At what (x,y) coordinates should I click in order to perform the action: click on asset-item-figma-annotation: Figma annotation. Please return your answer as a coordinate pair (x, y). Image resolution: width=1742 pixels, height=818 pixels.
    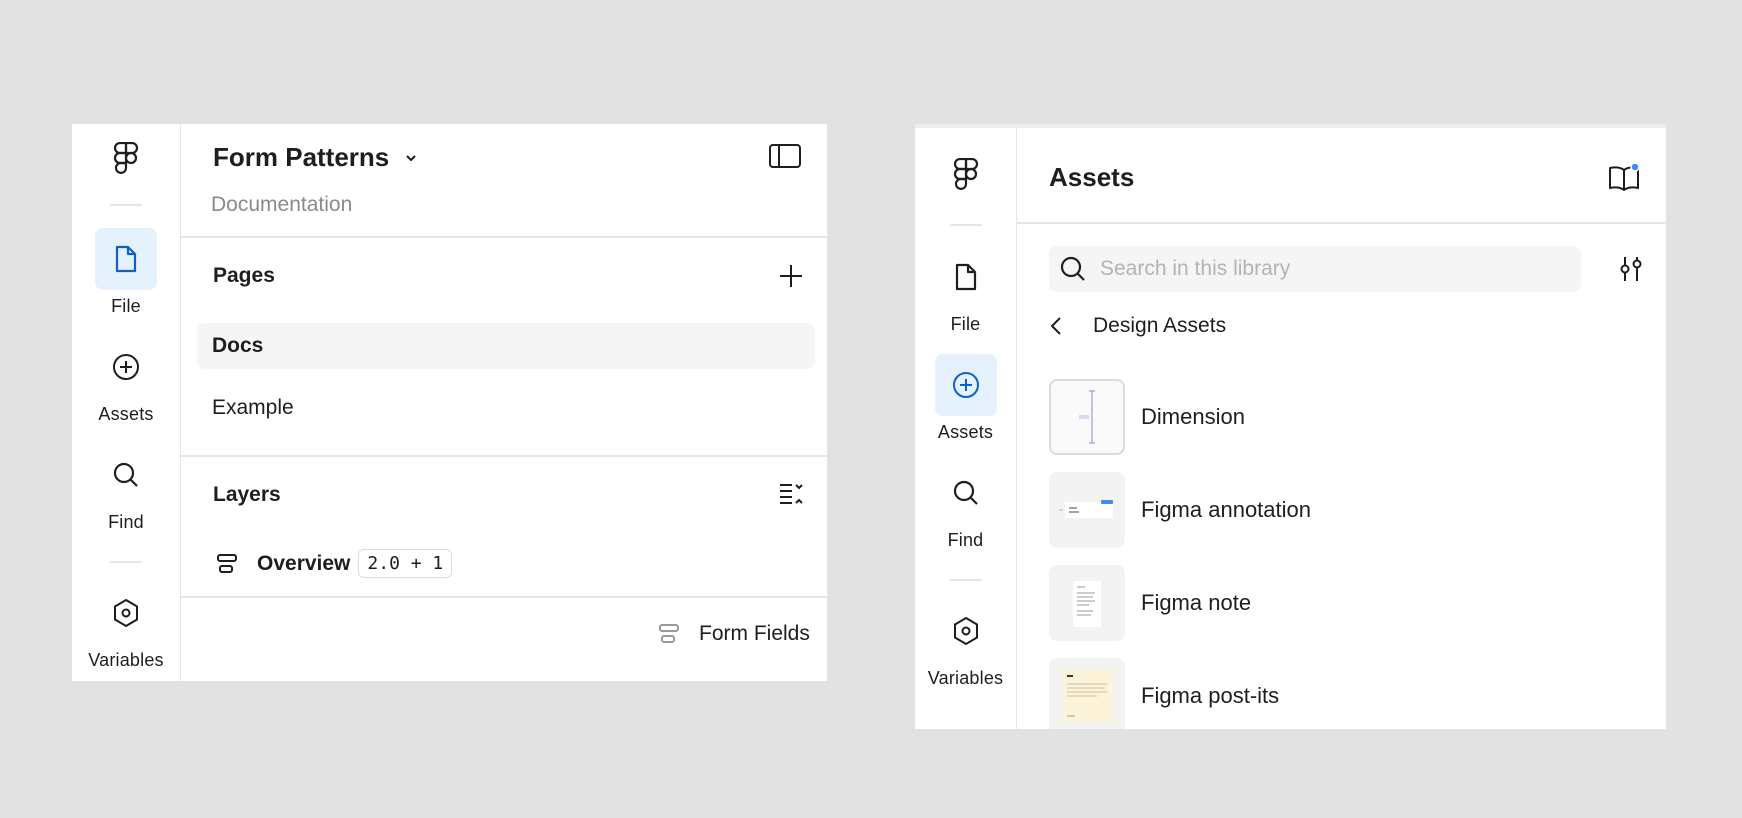
    Looking at the image, I should click on (1357, 510).